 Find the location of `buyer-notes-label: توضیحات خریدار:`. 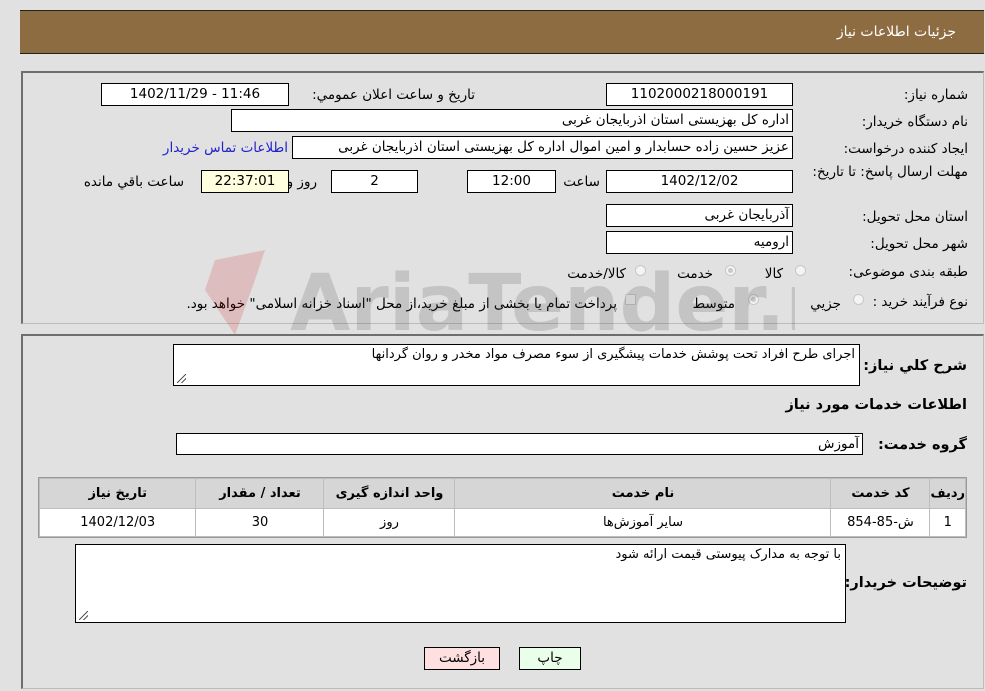

buyer-notes-label: توضیحات خریدار: is located at coordinates (905, 583).